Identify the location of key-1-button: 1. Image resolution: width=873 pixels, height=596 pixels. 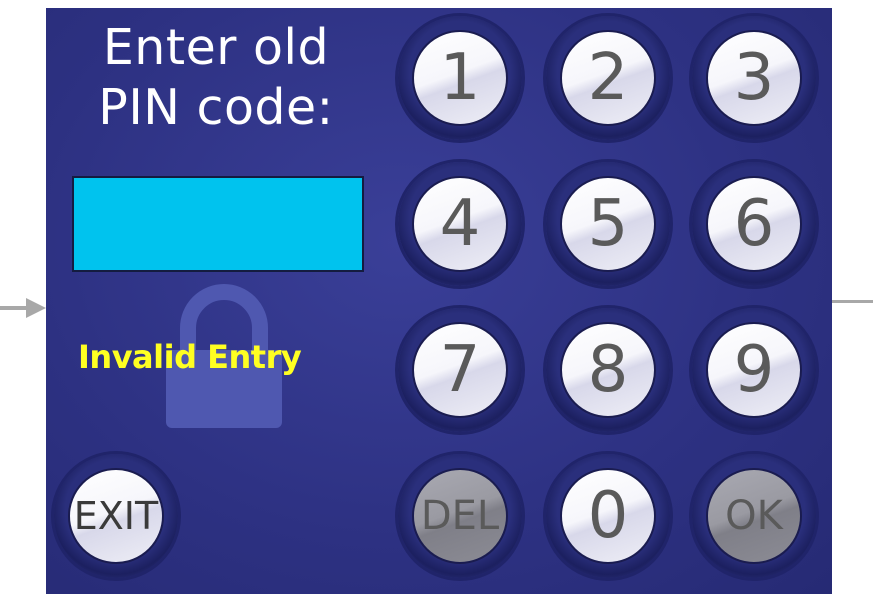
(460, 78).